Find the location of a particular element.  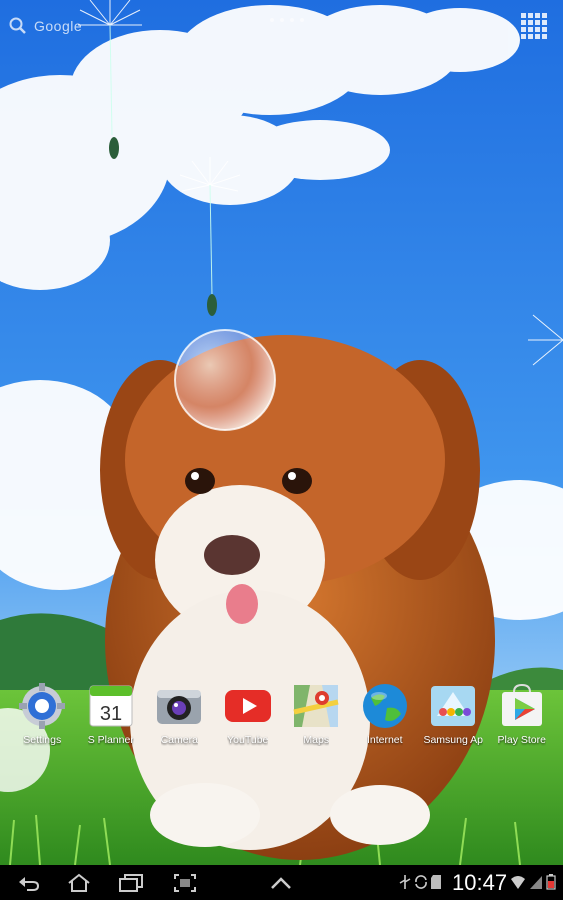

settings-gear-icon is located at coordinates (42, 706).